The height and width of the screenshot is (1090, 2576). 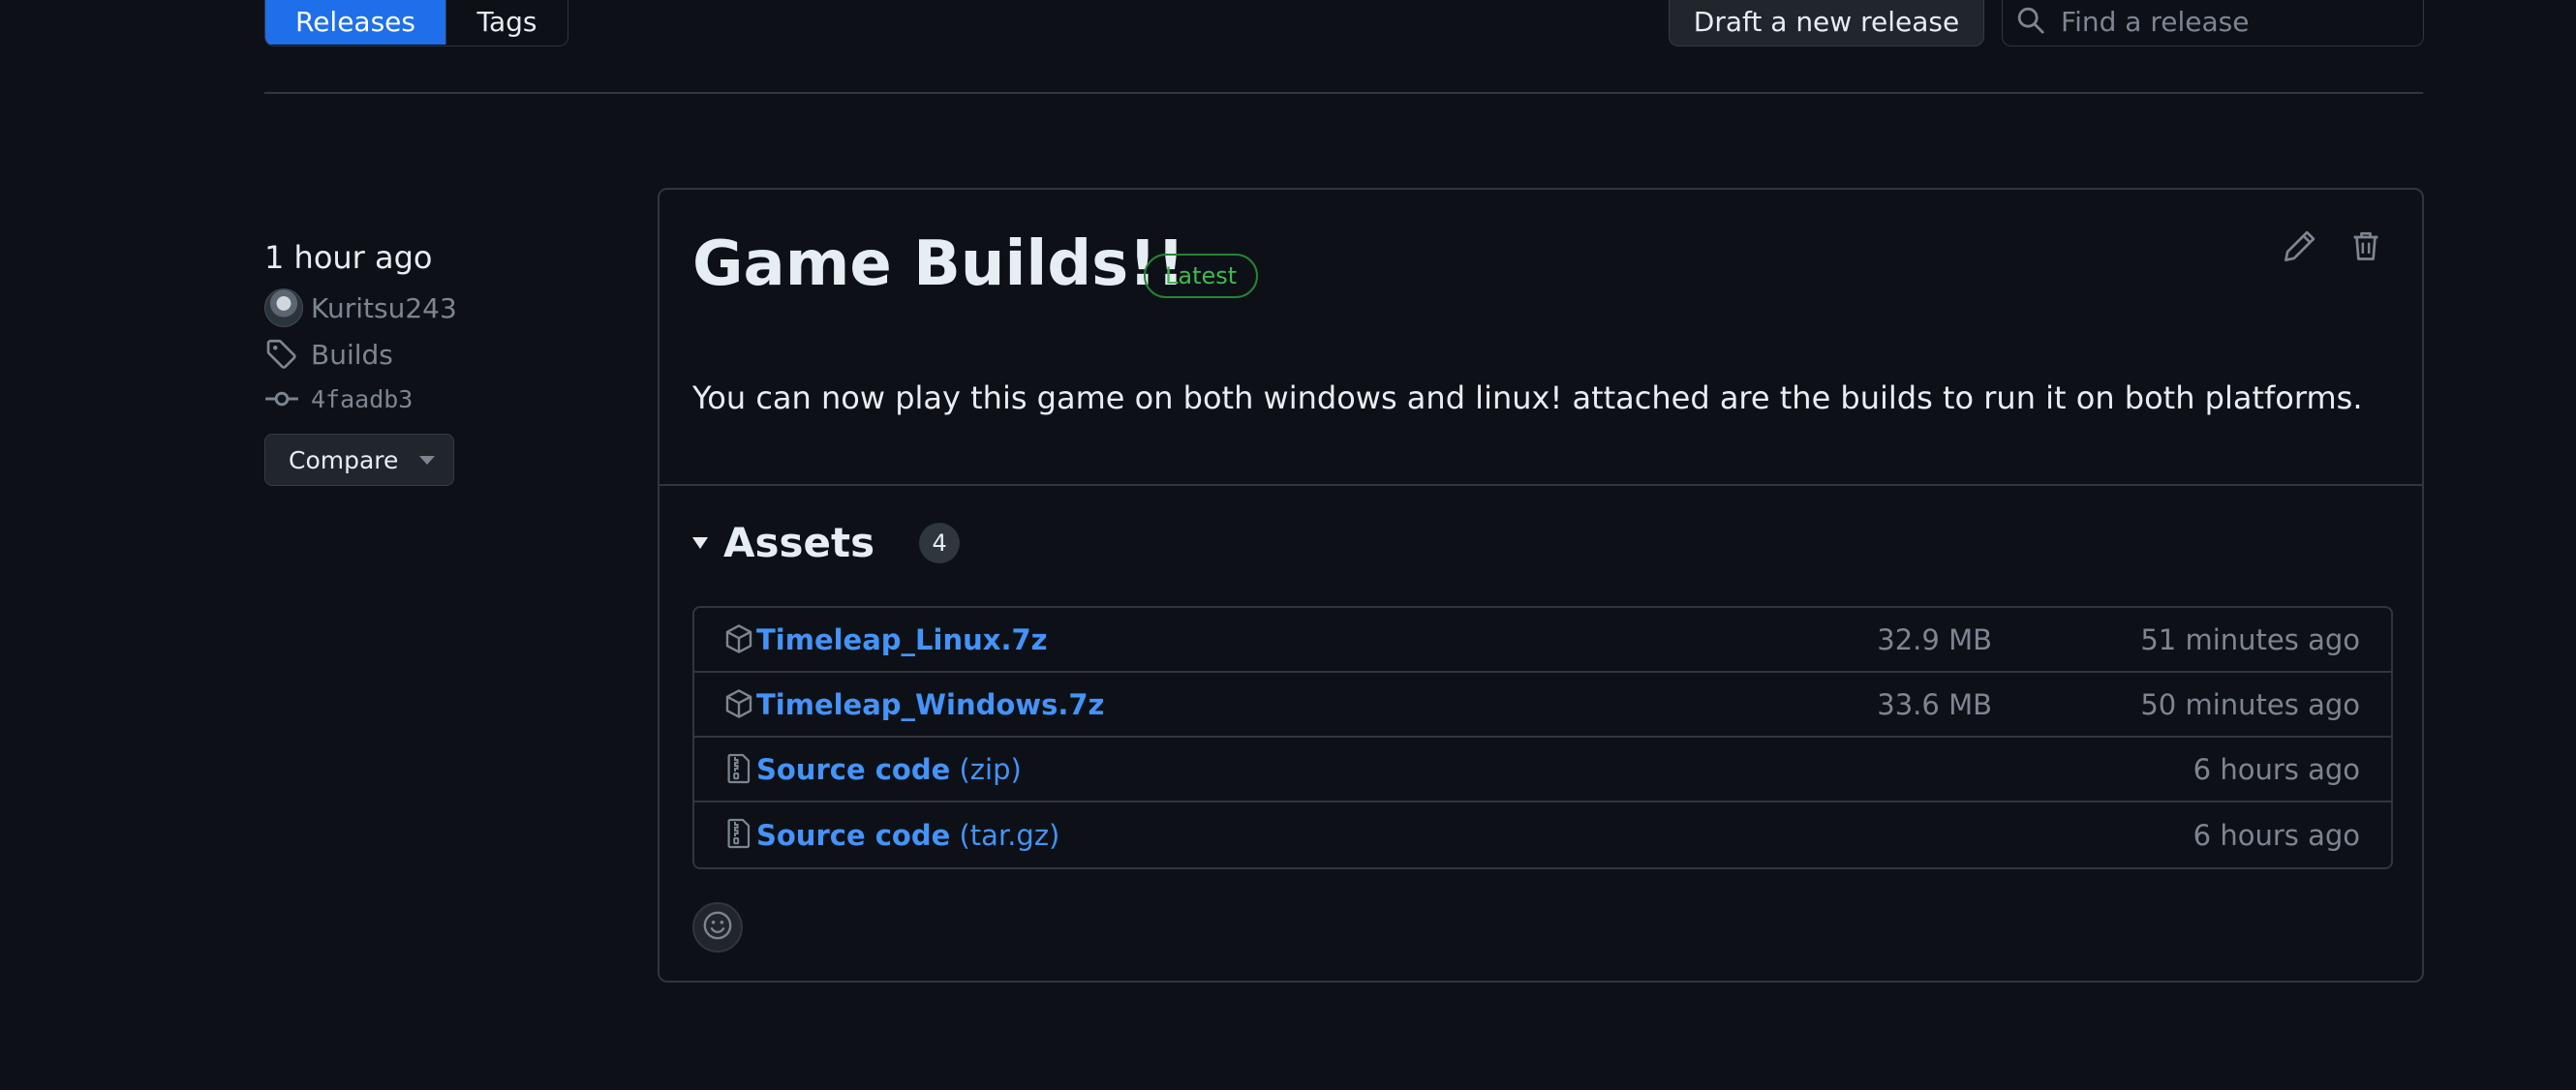 What do you see at coordinates (1343, 93) in the screenshot?
I see `header-divider` at bounding box center [1343, 93].